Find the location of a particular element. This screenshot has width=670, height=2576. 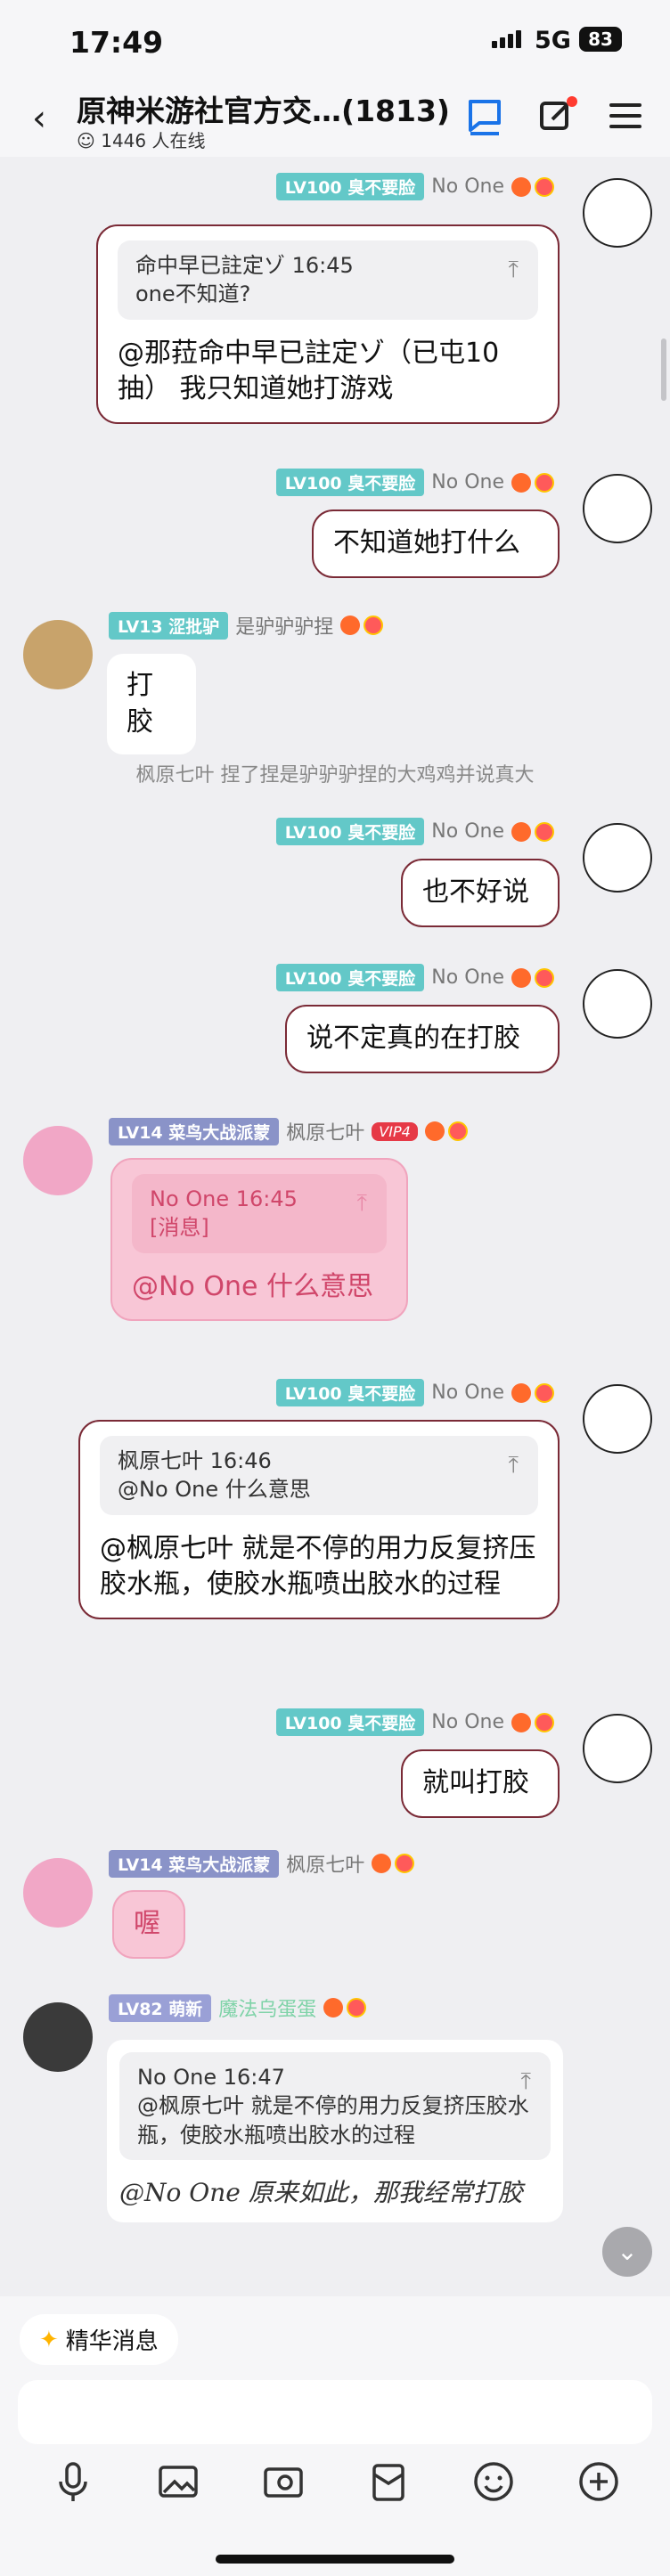

sender-line: LV14 菜鸟大战派蒙 枫原七叶 is located at coordinates (262, 1864).